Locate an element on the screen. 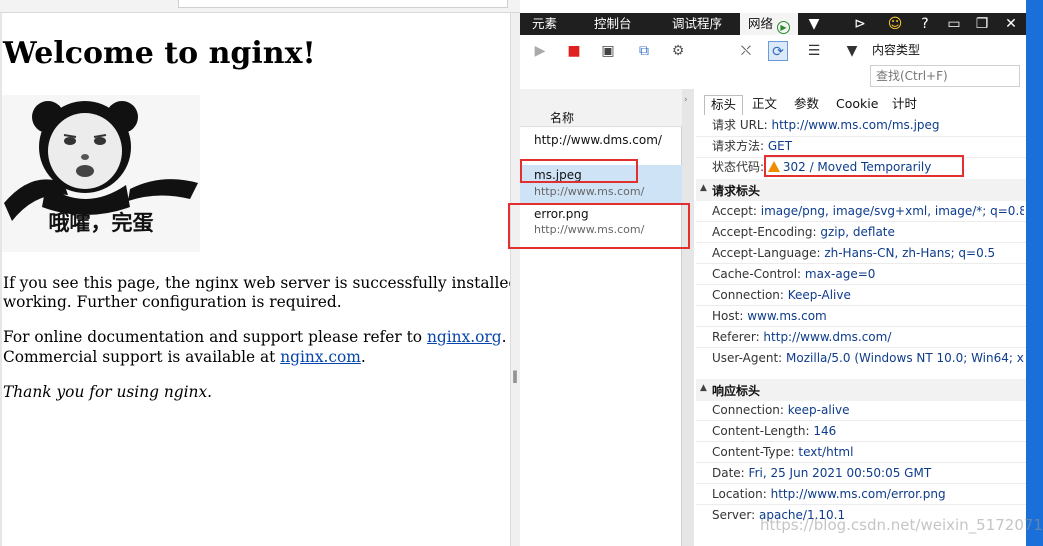 Image resolution: width=1043 pixels, height=546 pixels. content-type-filter: 内容类型 is located at coordinates (896, 49).